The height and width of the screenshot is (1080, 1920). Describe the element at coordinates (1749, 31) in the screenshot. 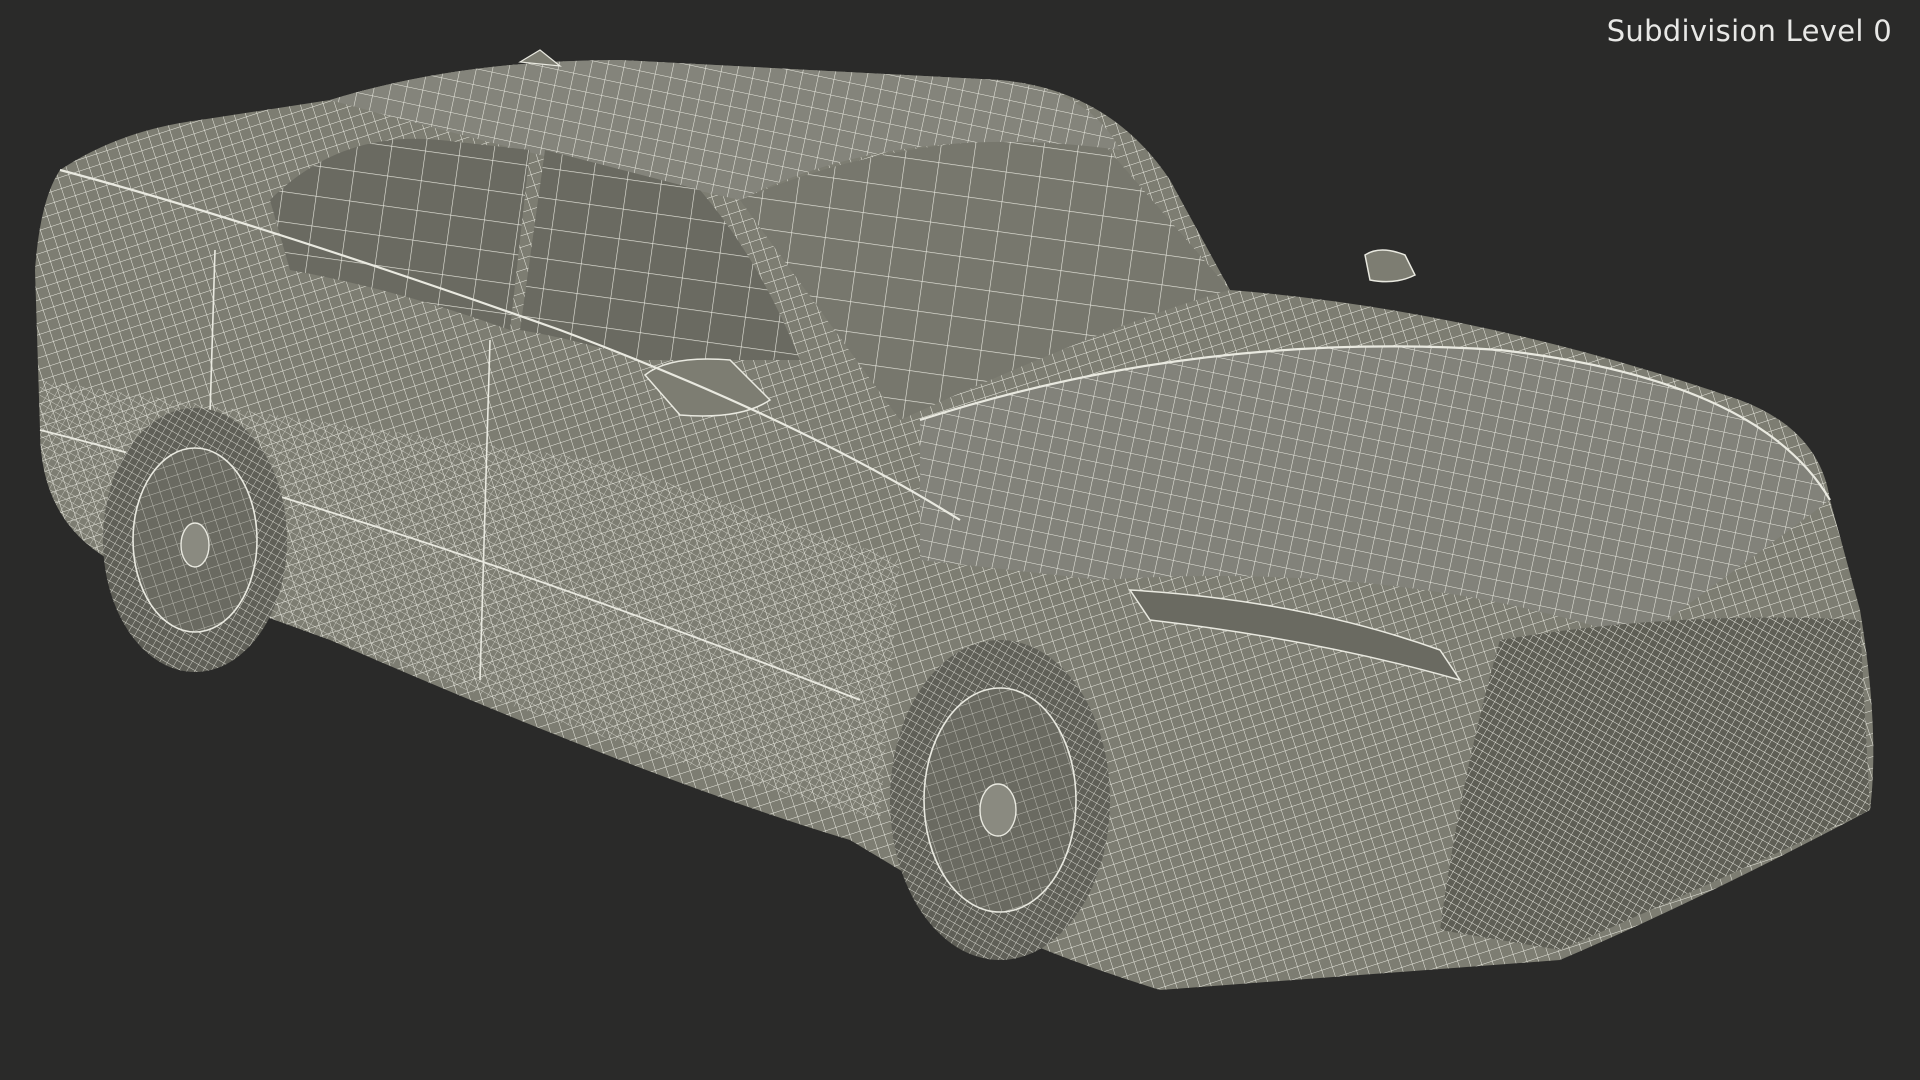

I see `subdivision-level-label: Subdivision Level 0` at that location.